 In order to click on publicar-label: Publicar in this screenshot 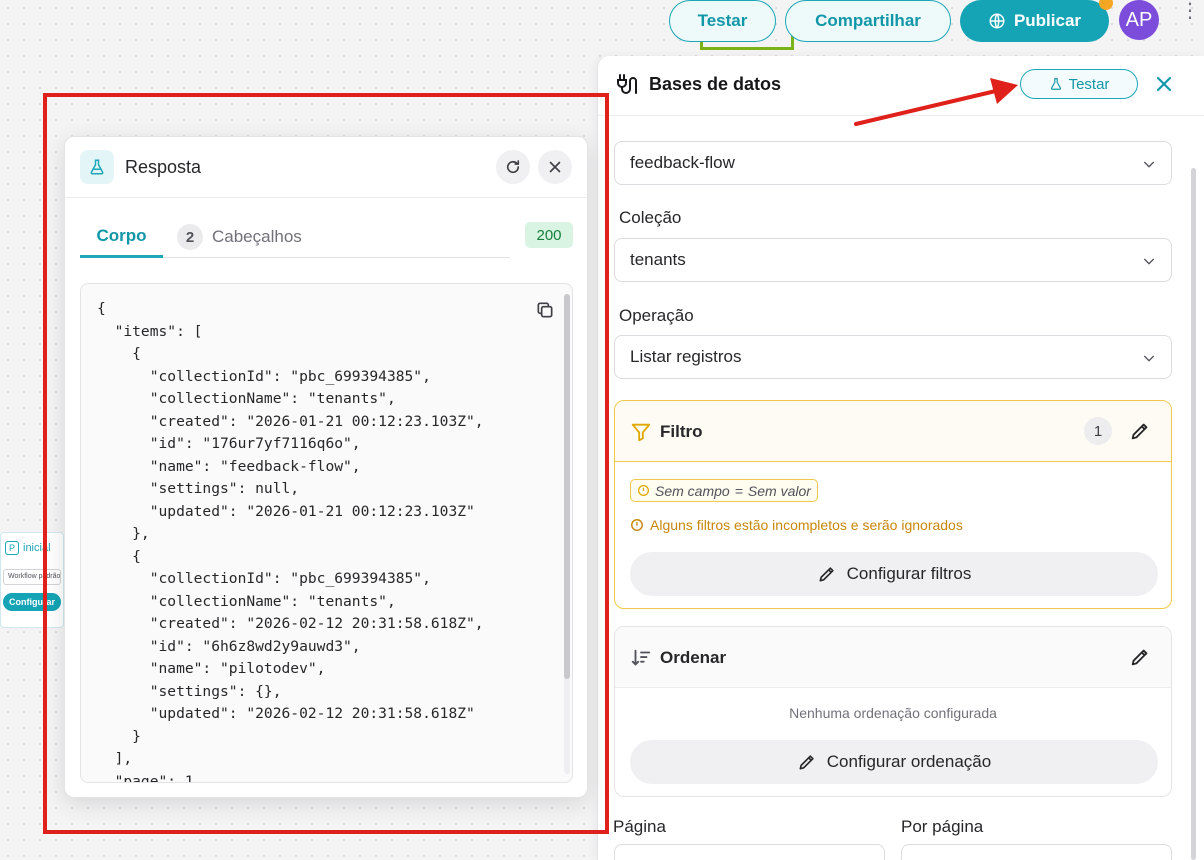, I will do `click(1047, 20)`.